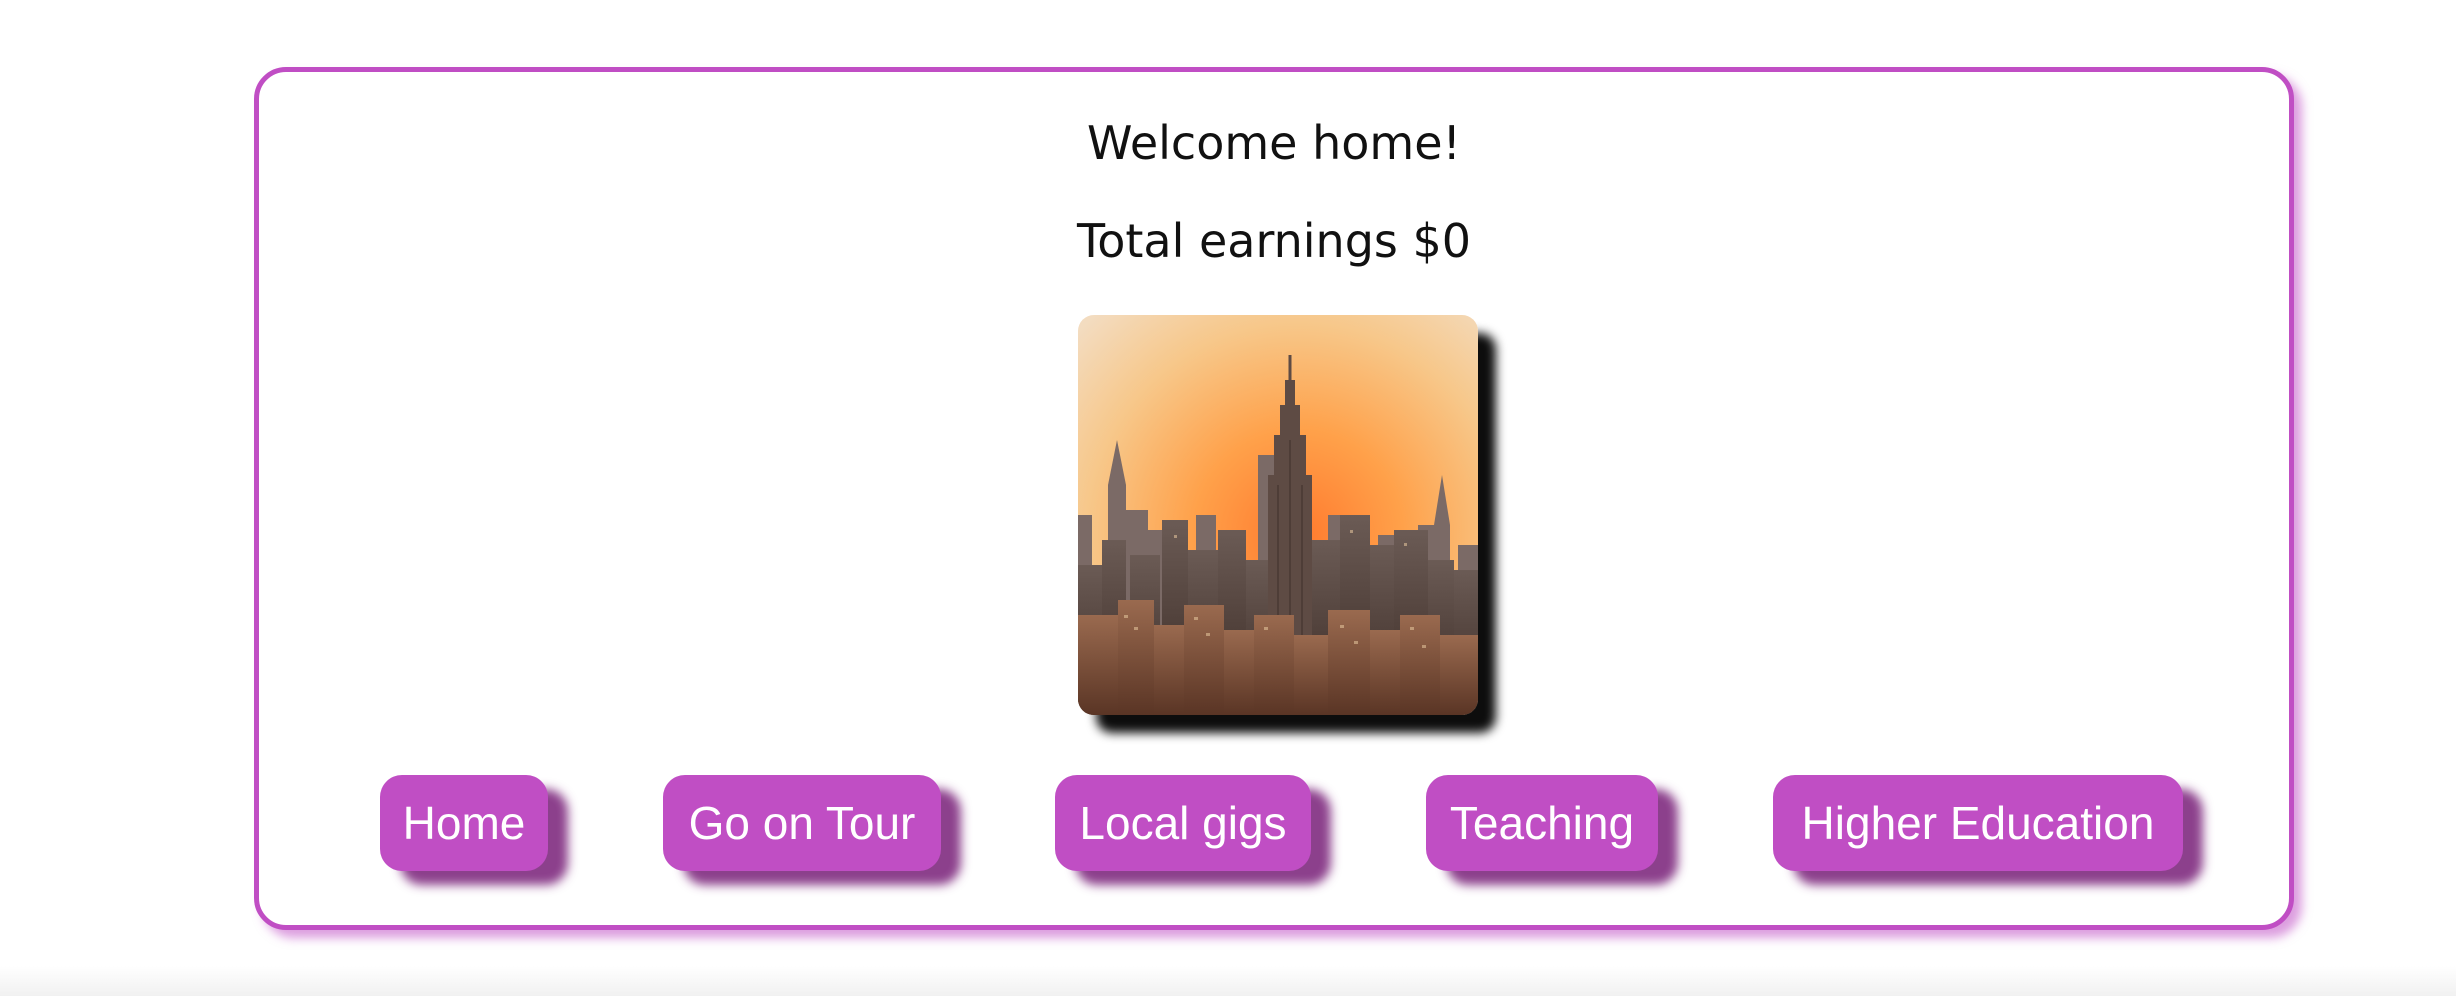 This screenshot has height=996, width=2456. I want to click on city-skyline-image, so click(1278, 515).